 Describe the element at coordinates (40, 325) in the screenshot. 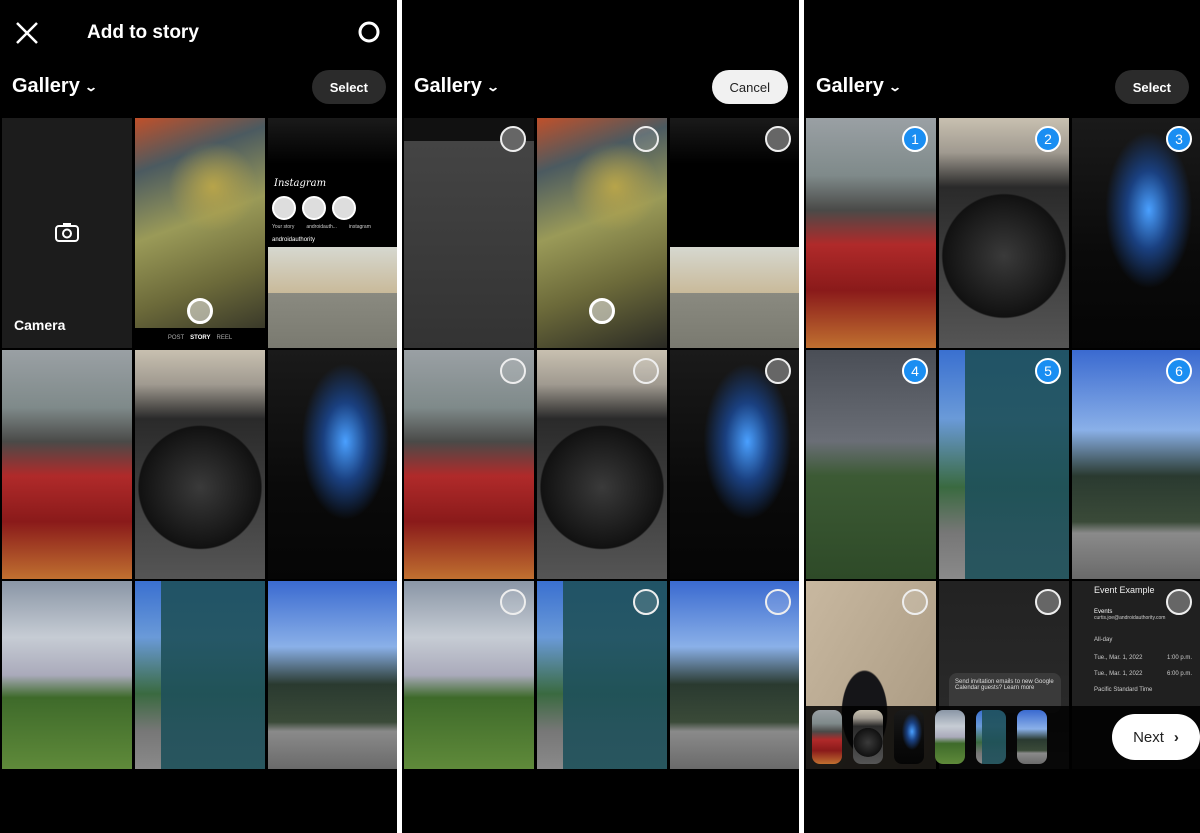

I see `camera-label: Camera` at that location.